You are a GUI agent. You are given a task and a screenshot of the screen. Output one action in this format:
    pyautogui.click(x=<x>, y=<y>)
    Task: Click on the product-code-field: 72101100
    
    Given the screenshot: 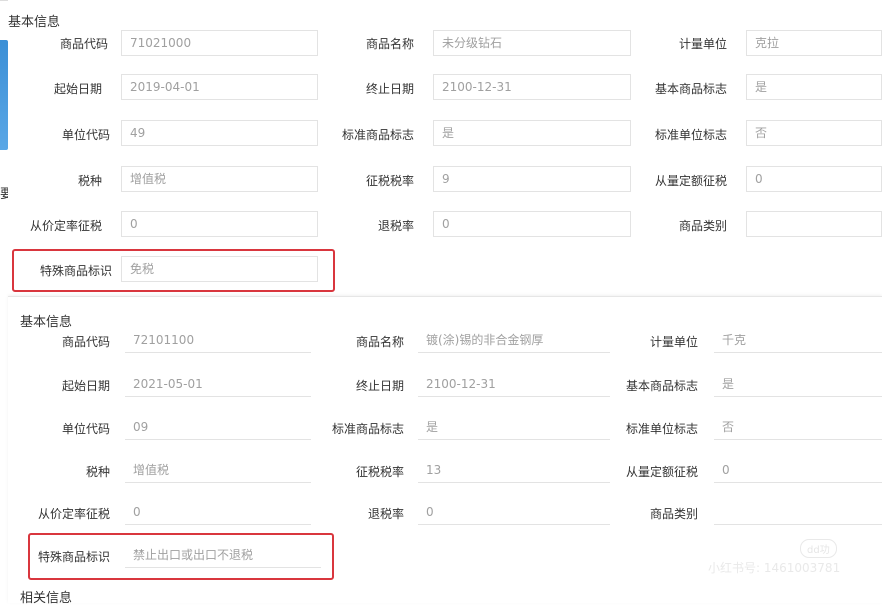 What is the action you would take?
    pyautogui.click(x=218, y=341)
    